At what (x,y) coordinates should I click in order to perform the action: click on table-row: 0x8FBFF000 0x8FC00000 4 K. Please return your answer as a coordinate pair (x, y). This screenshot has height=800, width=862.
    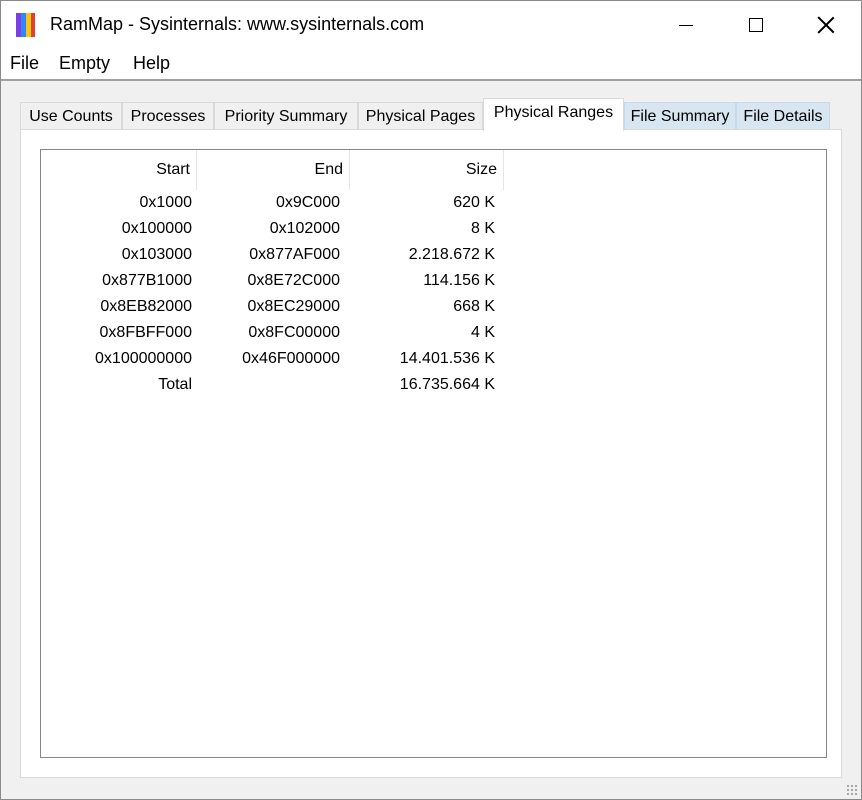
    Looking at the image, I should click on (272, 333).